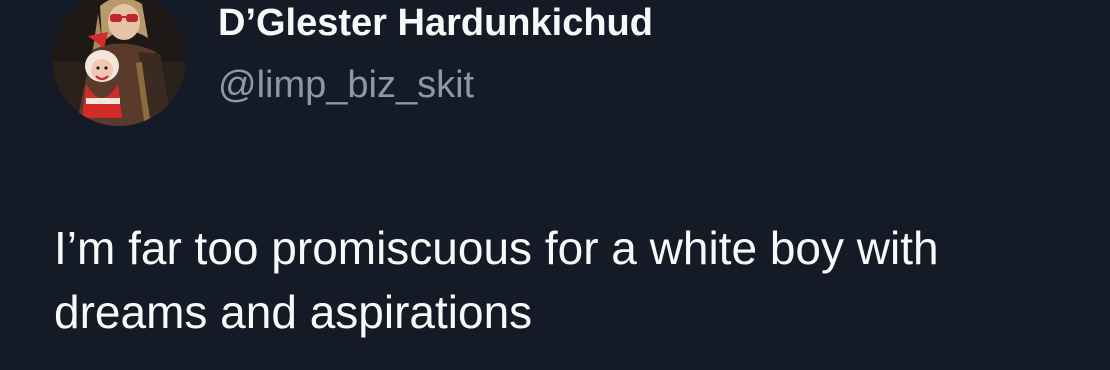 The width and height of the screenshot is (1110, 370). Describe the element at coordinates (435, 23) in the screenshot. I see `author-display-name: D’Glester Hardunkichud` at that location.